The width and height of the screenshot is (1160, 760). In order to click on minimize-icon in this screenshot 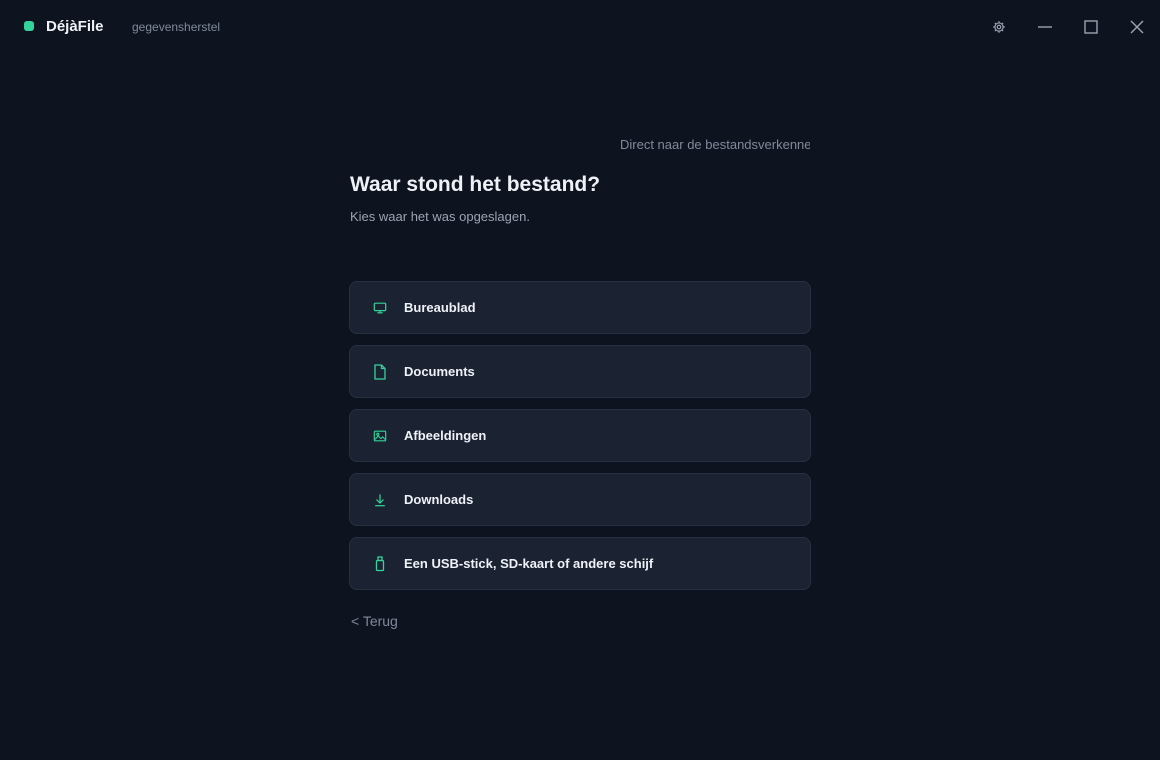, I will do `click(1045, 27)`.